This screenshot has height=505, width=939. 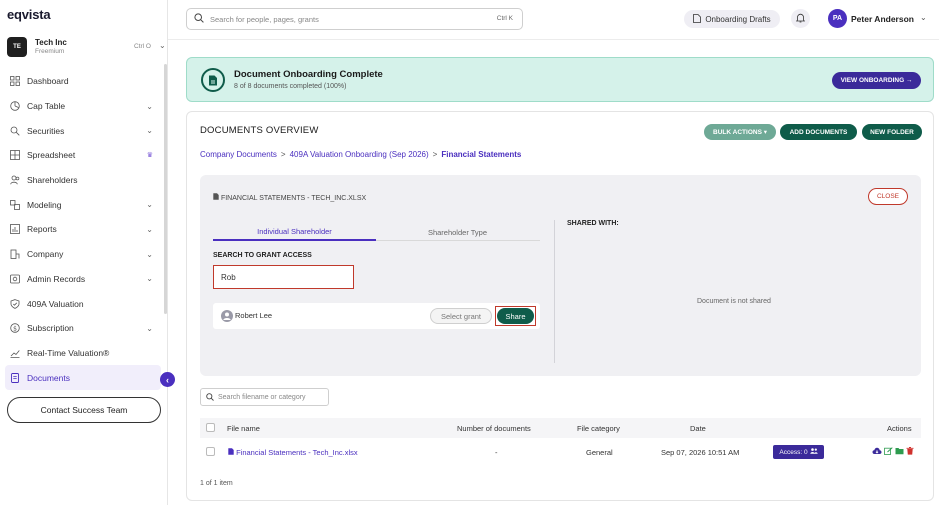 What do you see at coordinates (294, 232) in the screenshot?
I see `tab-individual-shareholder: Individual Shareholder` at bounding box center [294, 232].